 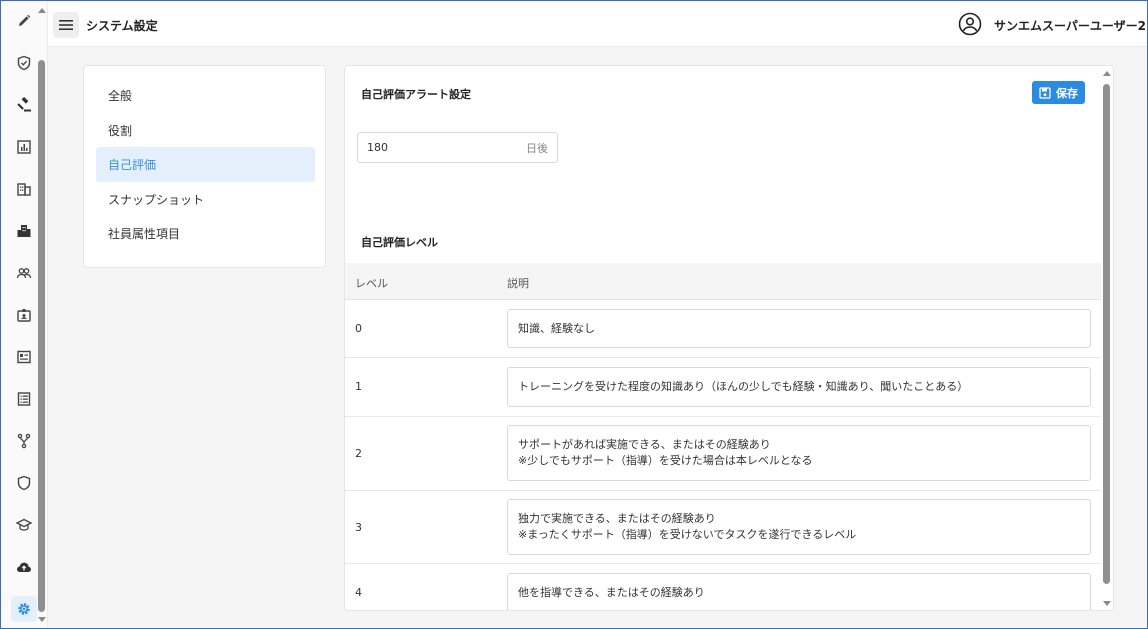 I want to click on save-icon, so click(x=1045, y=92).